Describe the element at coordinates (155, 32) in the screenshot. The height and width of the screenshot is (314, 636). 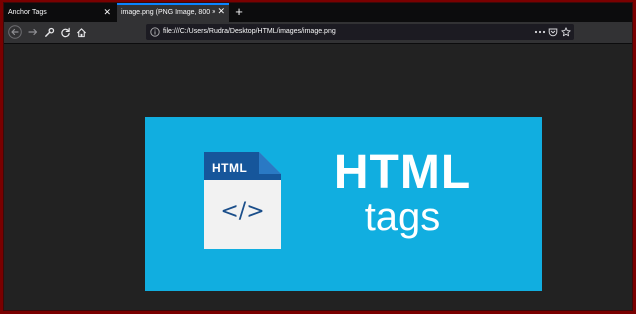
I see `info-icon` at that location.